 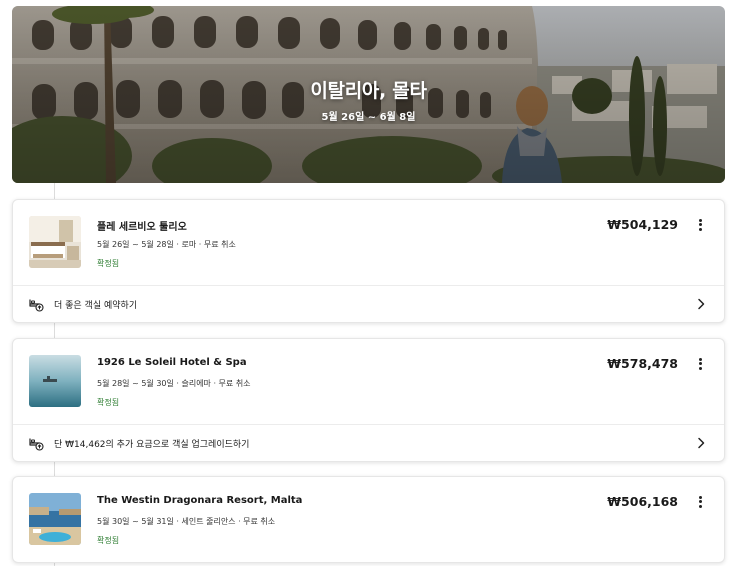 I want to click on trip-title: 이탈리아, 몰타, so click(x=368, y=91).